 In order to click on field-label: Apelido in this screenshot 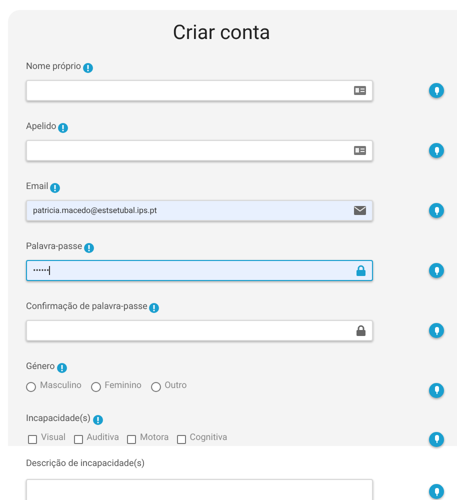, I will do `click(41, 127)`.